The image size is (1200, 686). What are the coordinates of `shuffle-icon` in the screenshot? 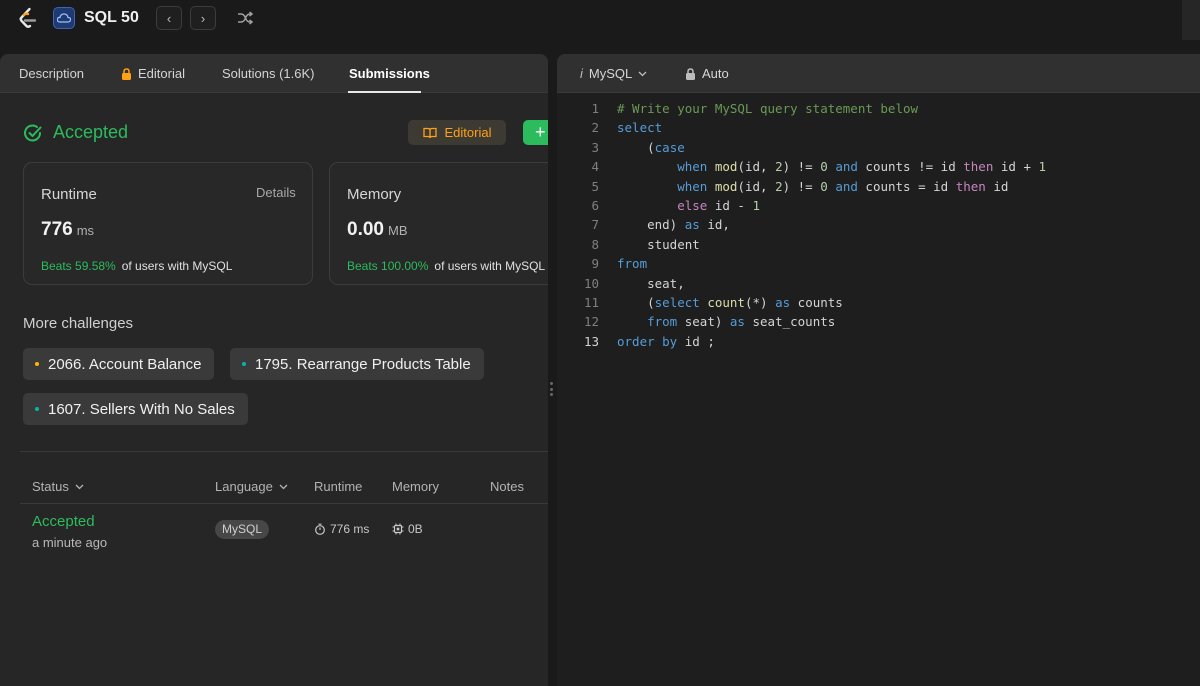 It's located at (245, 18).